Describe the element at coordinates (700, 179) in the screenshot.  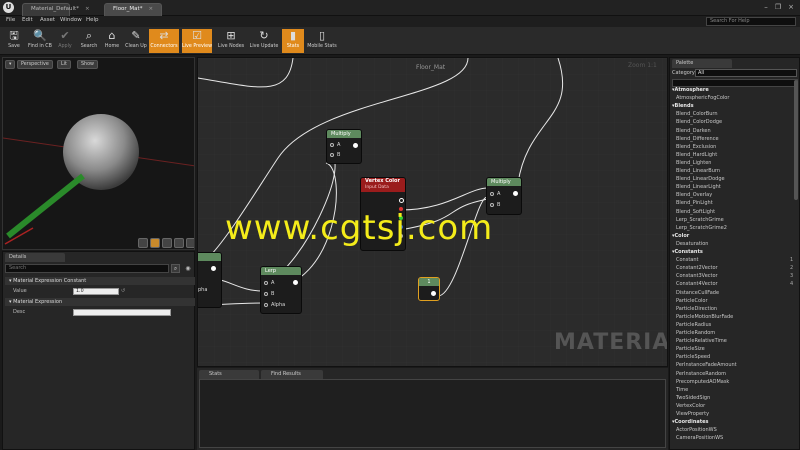
I see `palette-item: Blend_LinearDodge` at that location.